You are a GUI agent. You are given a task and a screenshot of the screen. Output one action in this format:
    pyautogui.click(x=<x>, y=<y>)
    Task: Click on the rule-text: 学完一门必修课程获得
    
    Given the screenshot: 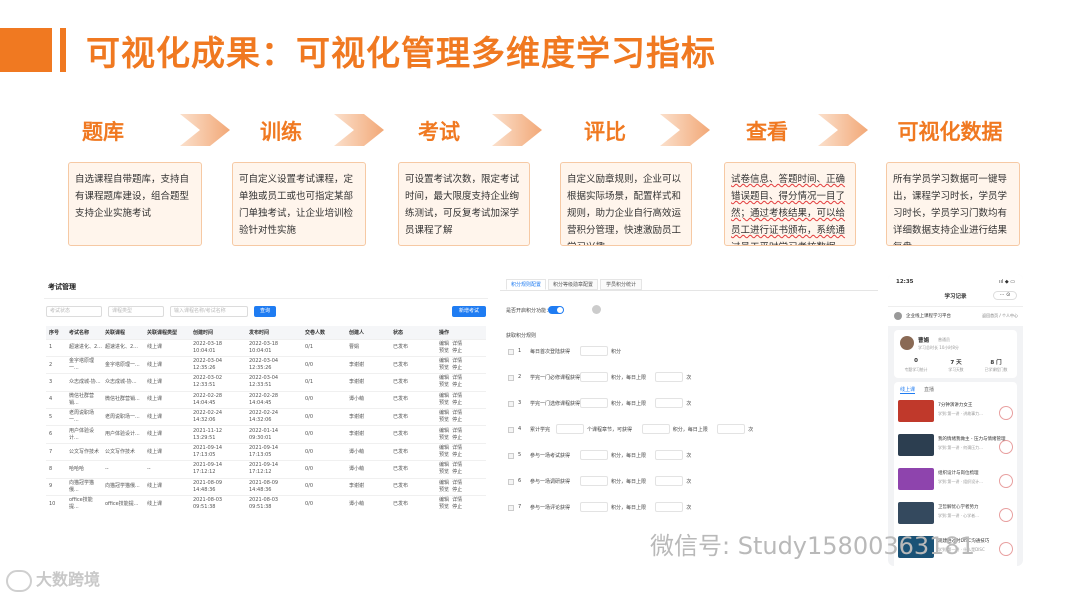 What is the action you would take?
    pyautogui.click(x=555, y=378)
    